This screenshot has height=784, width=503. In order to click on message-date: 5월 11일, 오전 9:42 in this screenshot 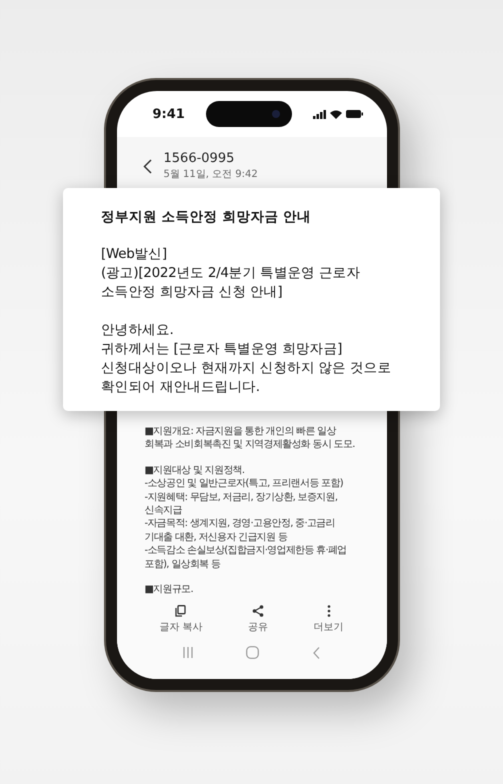, I will do `click(211, 174)`.